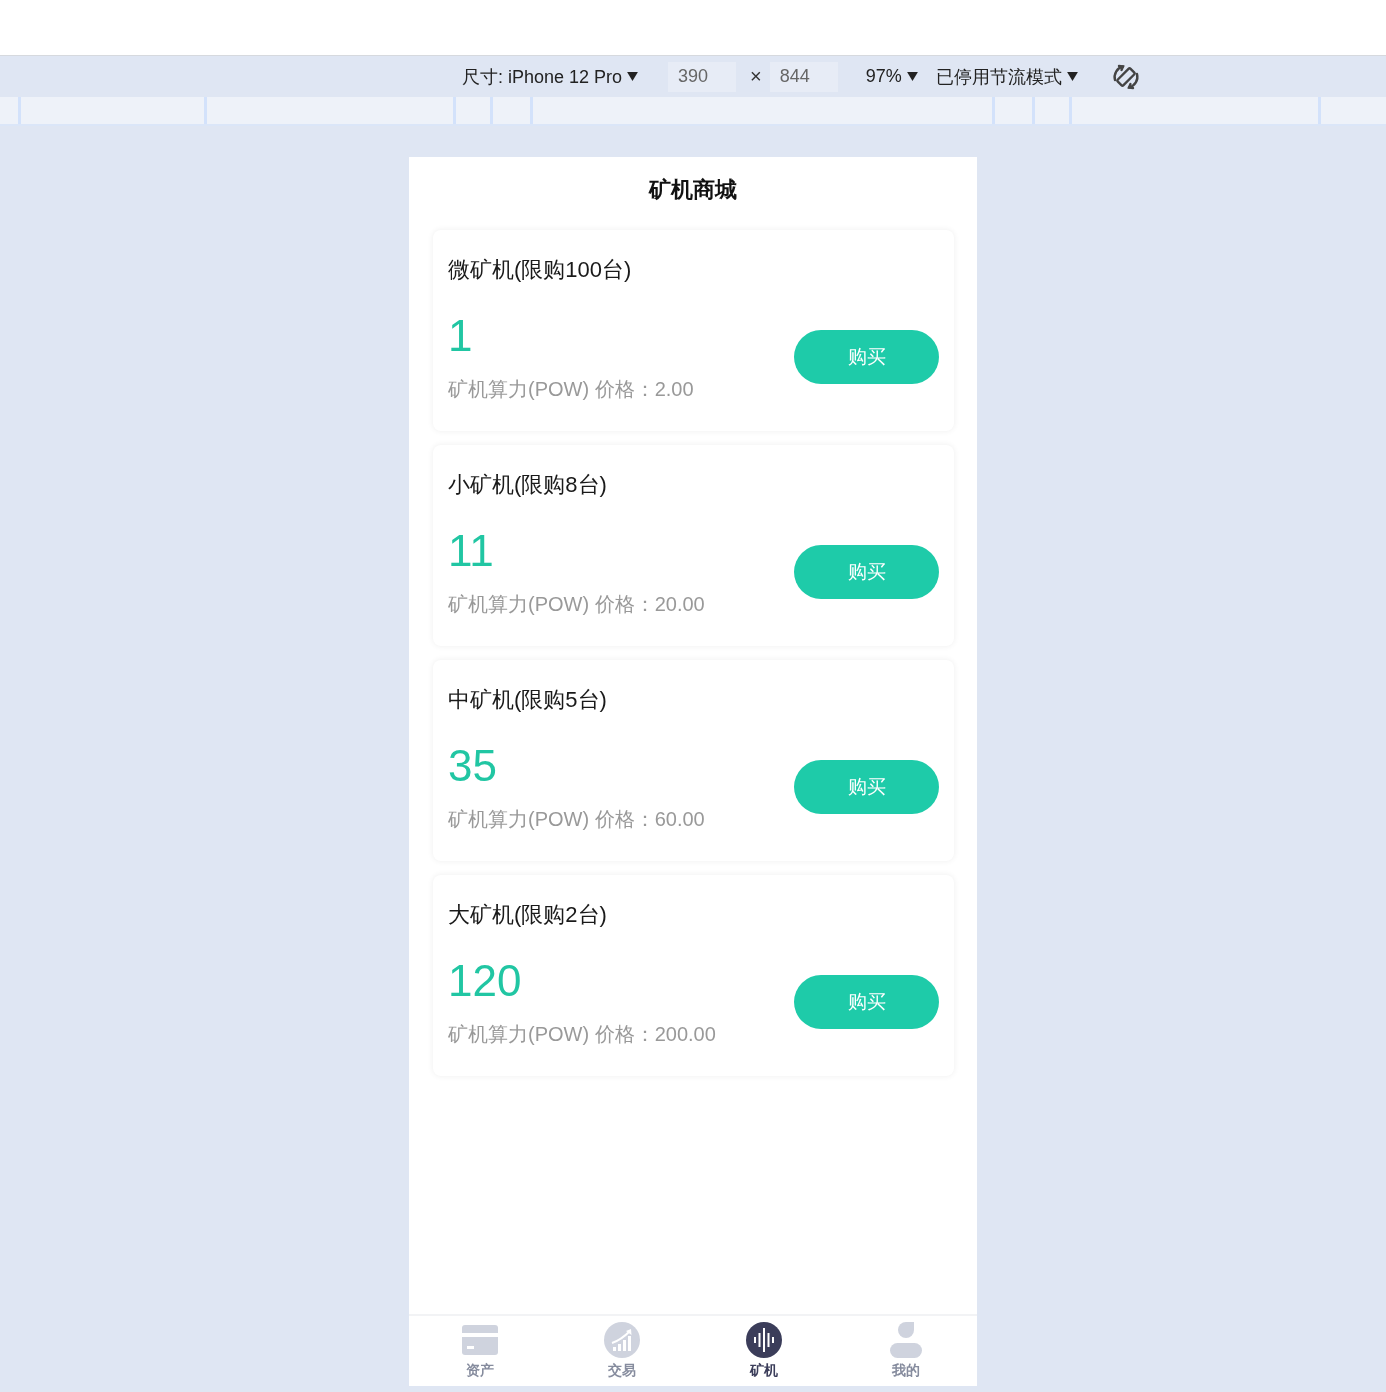 The width and height of the screenshot is (1386, 1392). I want to click on hashrate-value: 35, so click(473, 766).